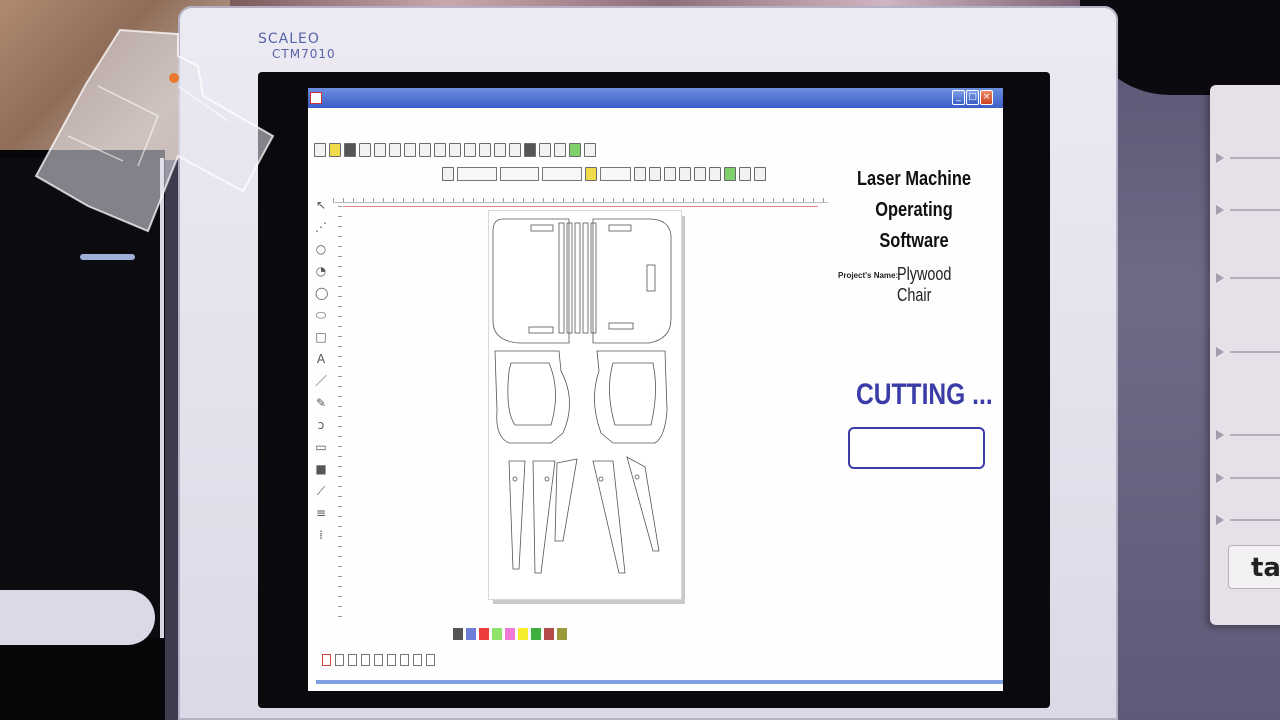 The image size is (1280, 720). What do you see at coordinates (560, 150) in the screenshot?
I see `table-icon` at bounding box center [560, 150].